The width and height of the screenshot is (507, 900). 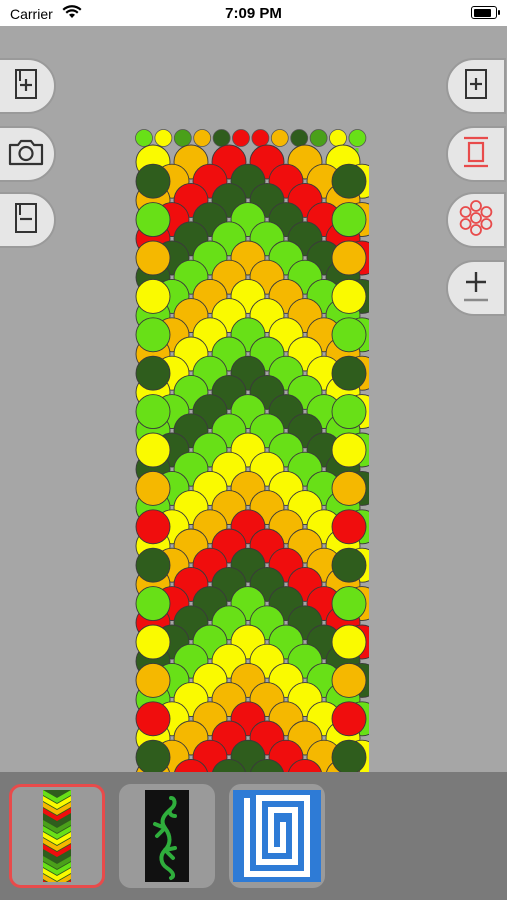 I want to click on frame-icon, so click(x=476, y=154).